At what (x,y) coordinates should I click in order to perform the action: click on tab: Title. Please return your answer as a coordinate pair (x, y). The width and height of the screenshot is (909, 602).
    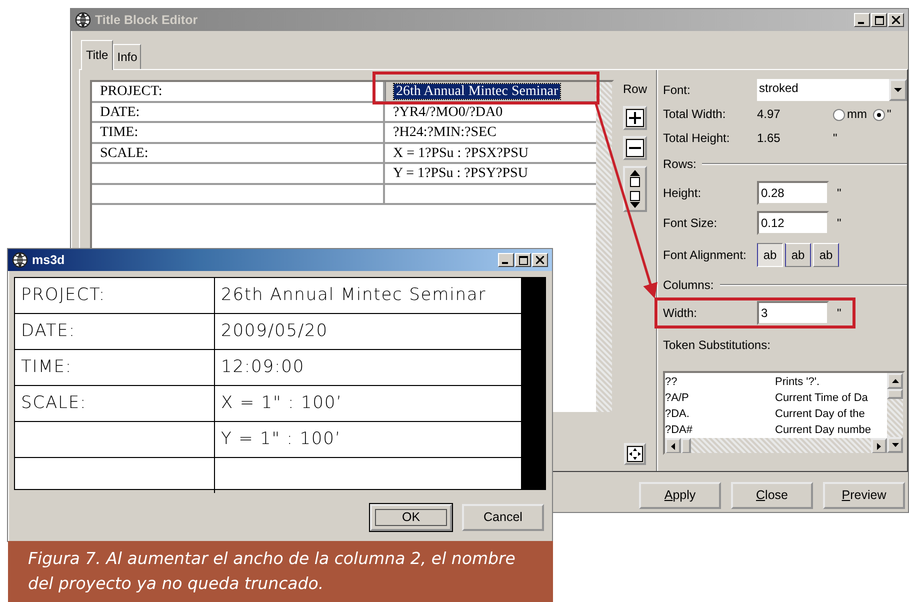
    Looking at the image, I should click on (97, 55).